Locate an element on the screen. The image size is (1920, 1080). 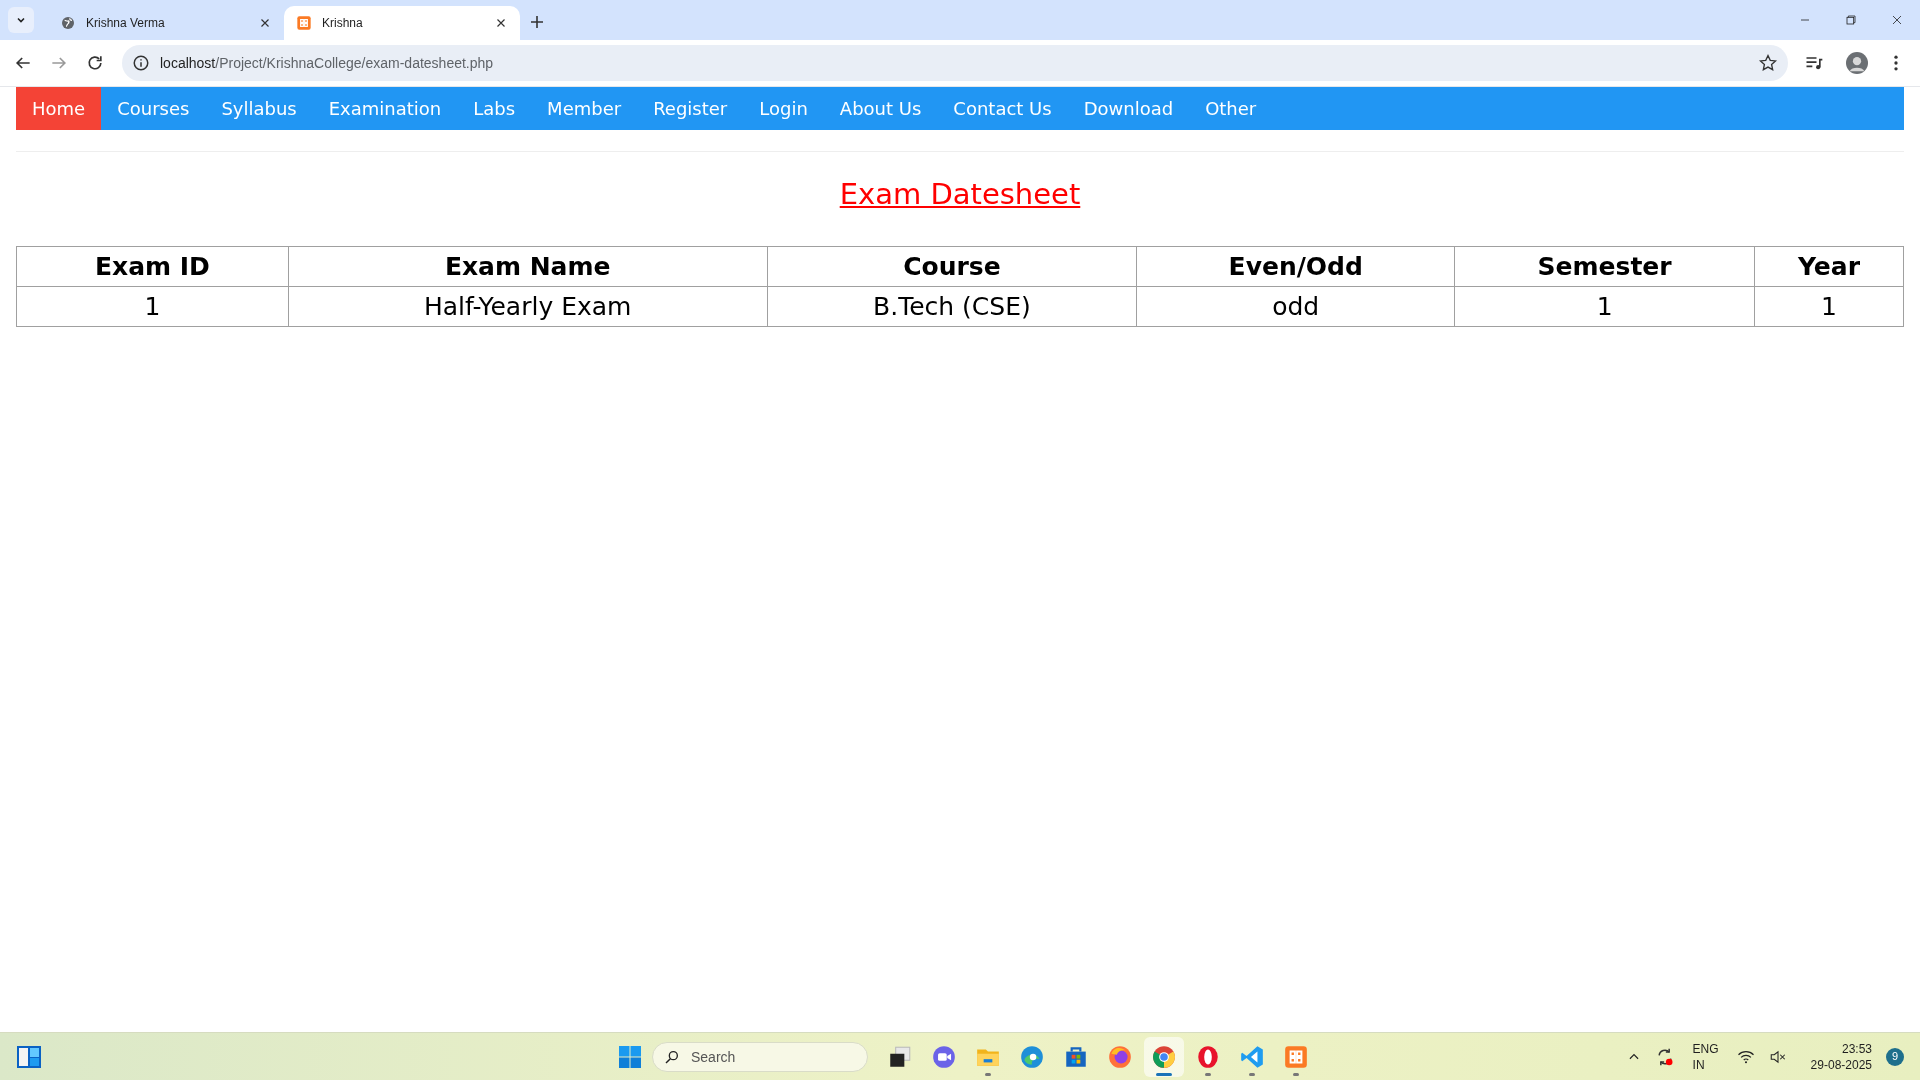
nav-link: Login is located at coordinates (783, 108).